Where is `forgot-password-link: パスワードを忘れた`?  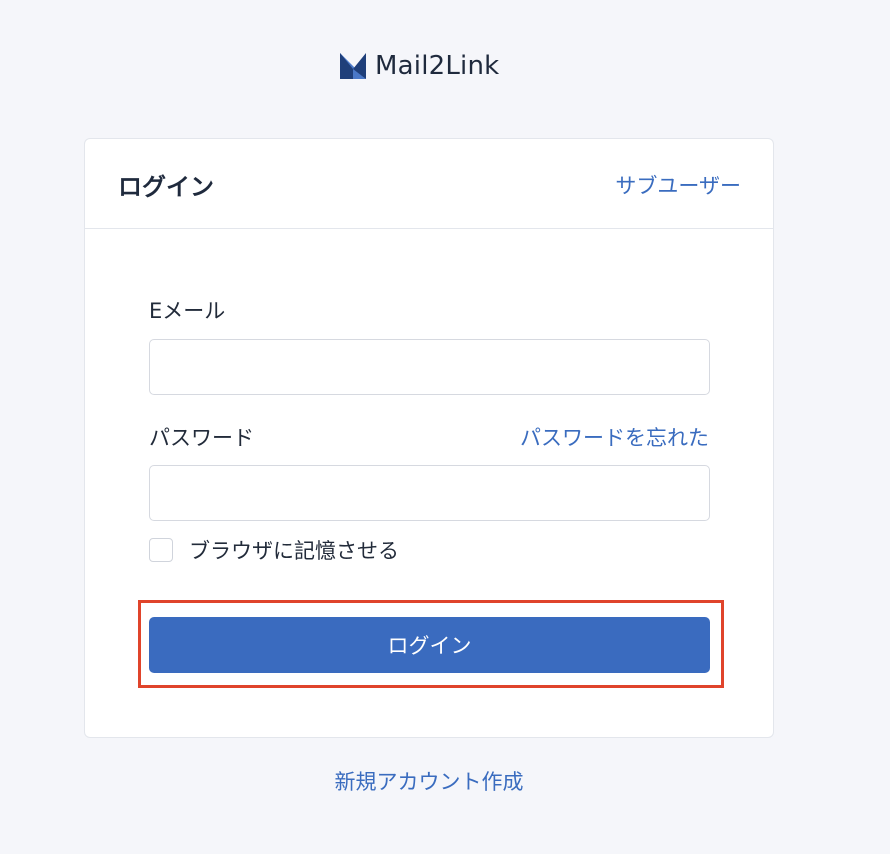
forgot-password-link: パスワードを忘れた is located at coordinates (614, 437).